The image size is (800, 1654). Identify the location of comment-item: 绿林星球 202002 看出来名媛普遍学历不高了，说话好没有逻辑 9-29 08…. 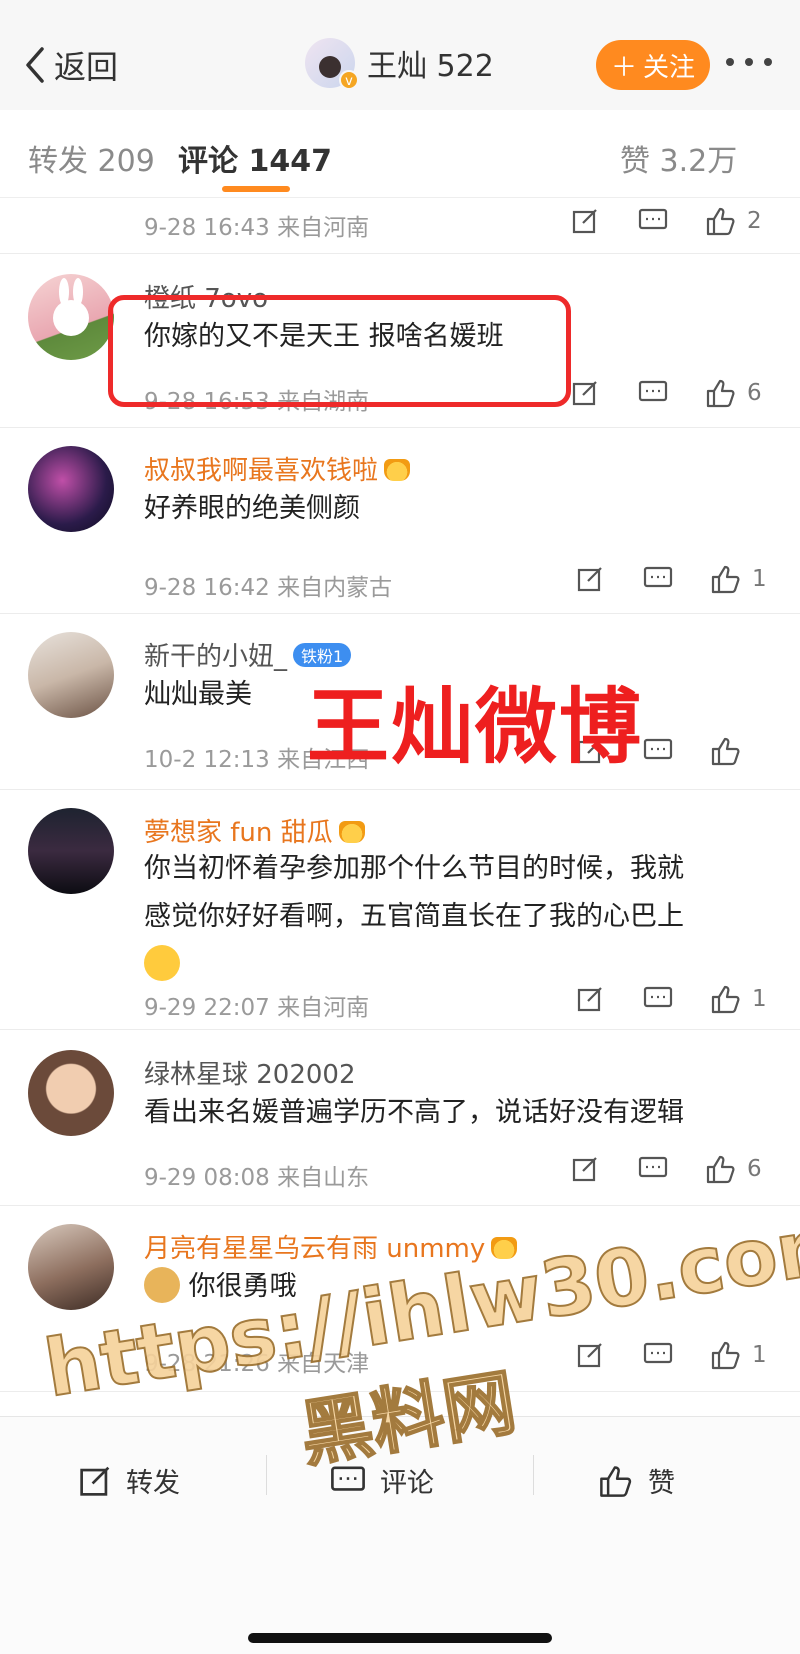
(400, 1118).